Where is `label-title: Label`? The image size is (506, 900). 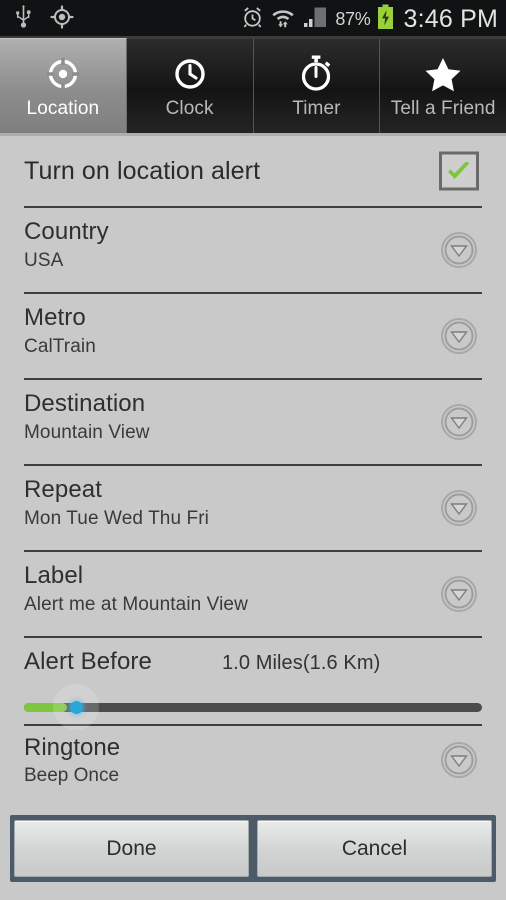
label-title: Label is located at coordinates (54, 575).